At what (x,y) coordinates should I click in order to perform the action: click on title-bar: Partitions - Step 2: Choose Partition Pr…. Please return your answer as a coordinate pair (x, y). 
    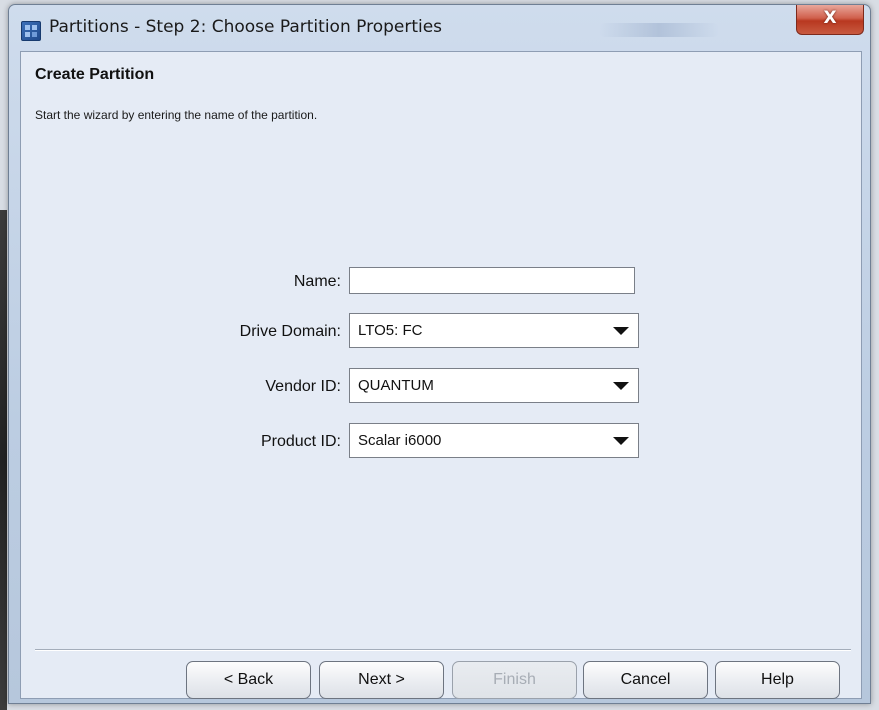
    Looking at the image, I should click on (439, 29).